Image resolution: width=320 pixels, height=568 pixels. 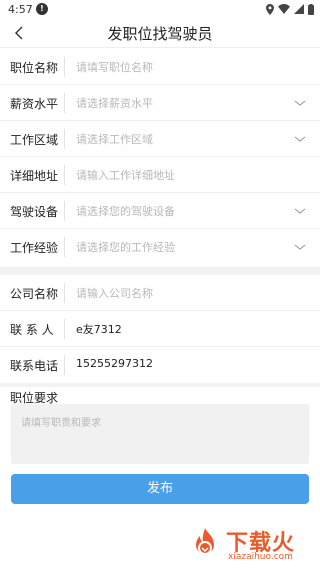 What do you see at coordinates (299, 9) in the screenshot?
I see `signal-icon` at bounding box center [299, 9].